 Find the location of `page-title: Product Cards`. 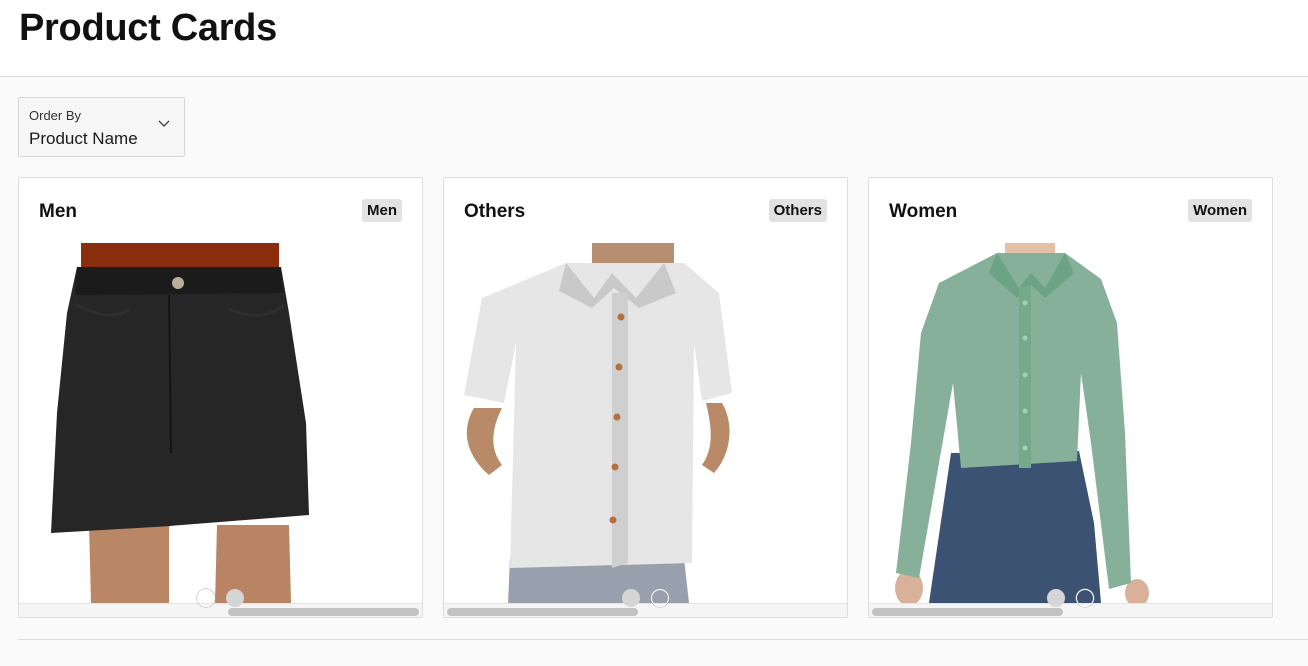

page-title: Product Cards is located at coordinates (148, 28).